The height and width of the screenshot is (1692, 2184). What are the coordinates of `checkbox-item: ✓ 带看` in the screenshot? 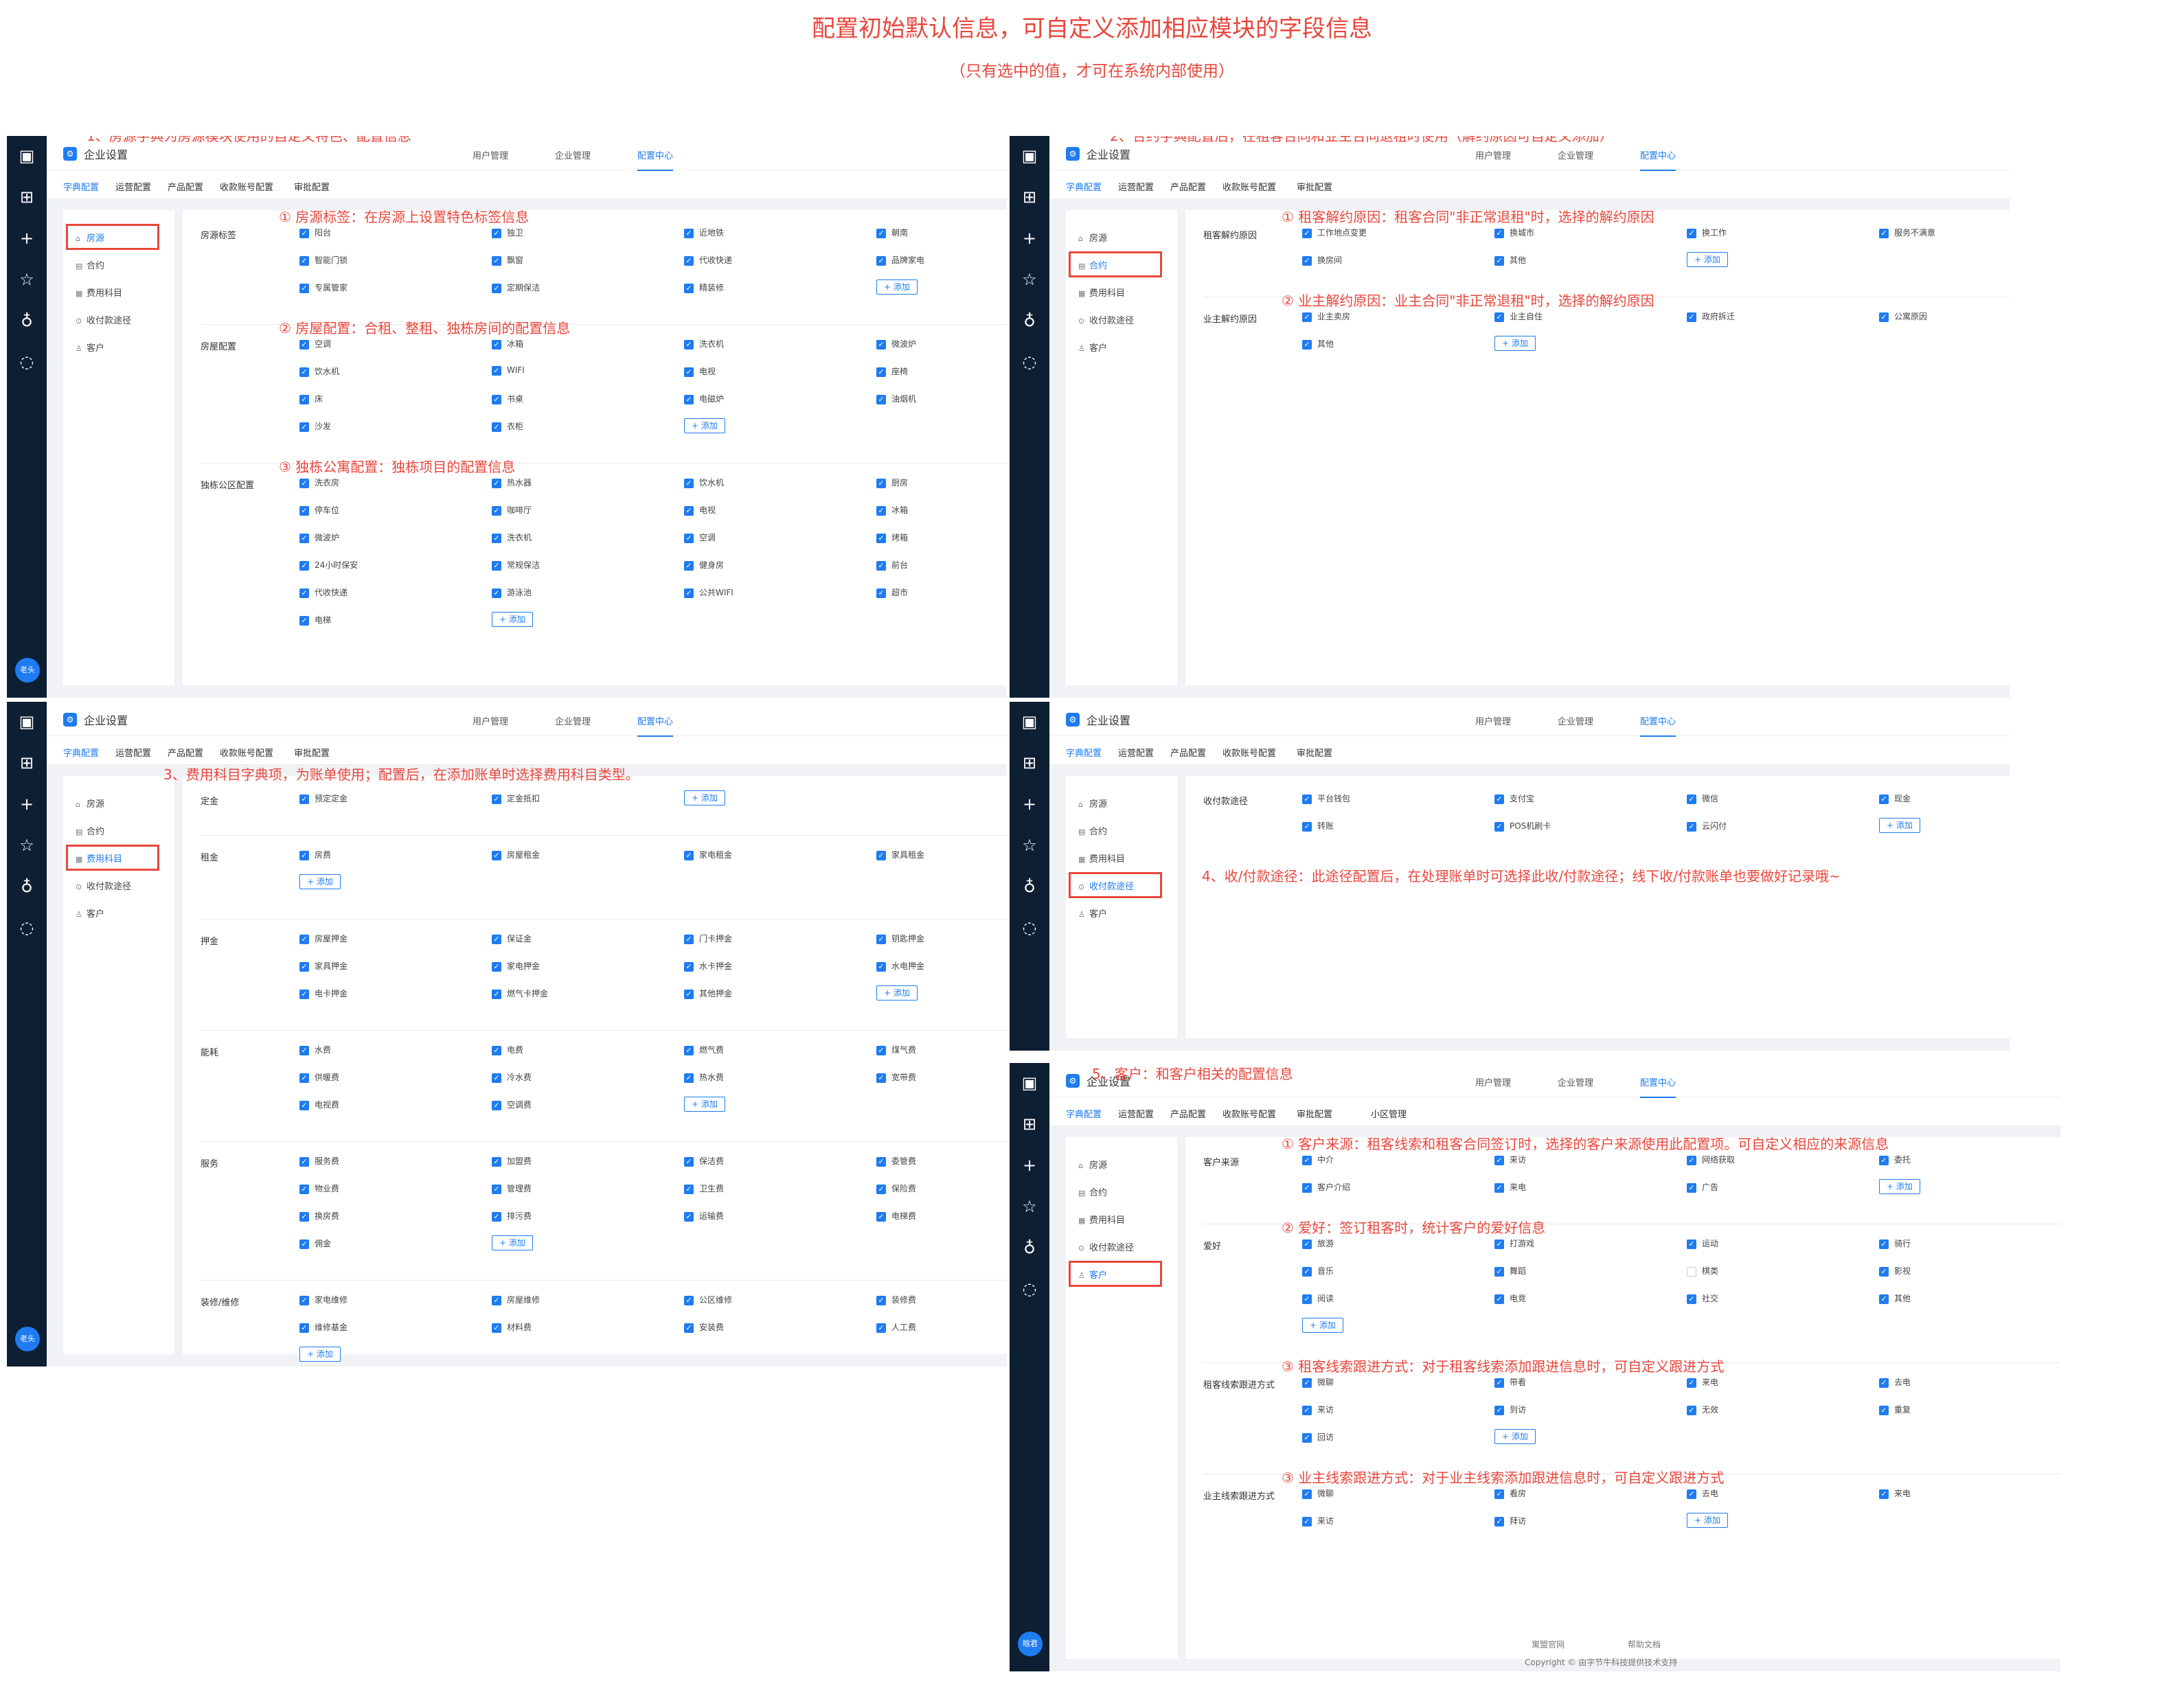 It's located at (1510, 1382).